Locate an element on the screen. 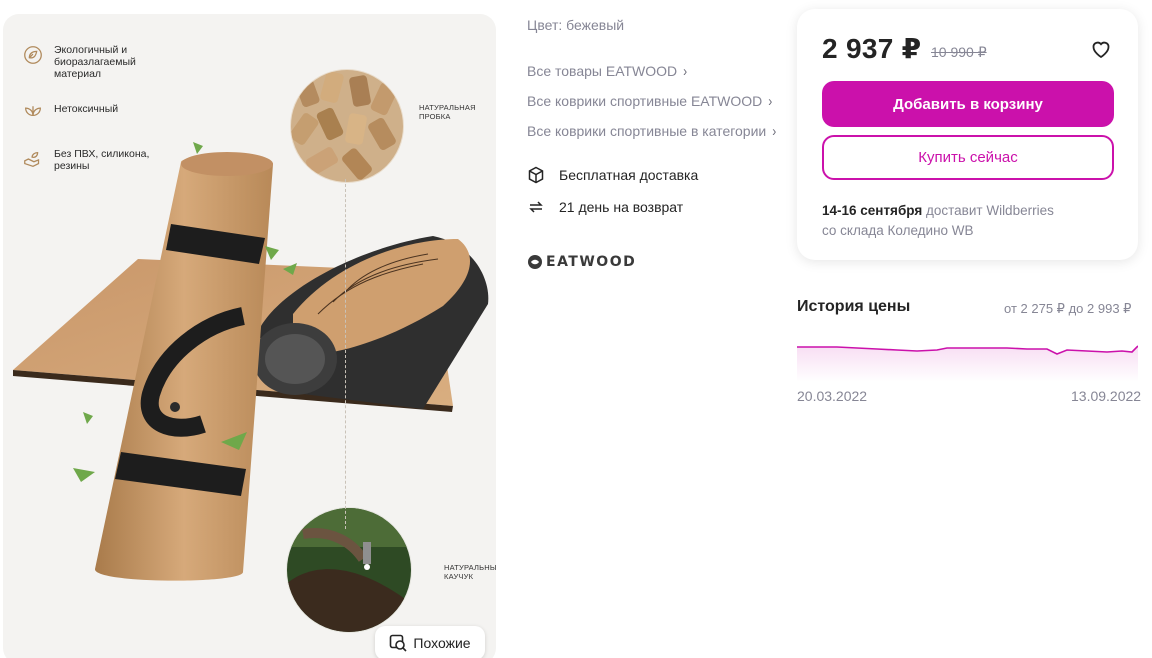 Image resolution: width=1152 pixels, height=658 pixels. brand-logo: EATWOOD is located at coordinates (581, 262).